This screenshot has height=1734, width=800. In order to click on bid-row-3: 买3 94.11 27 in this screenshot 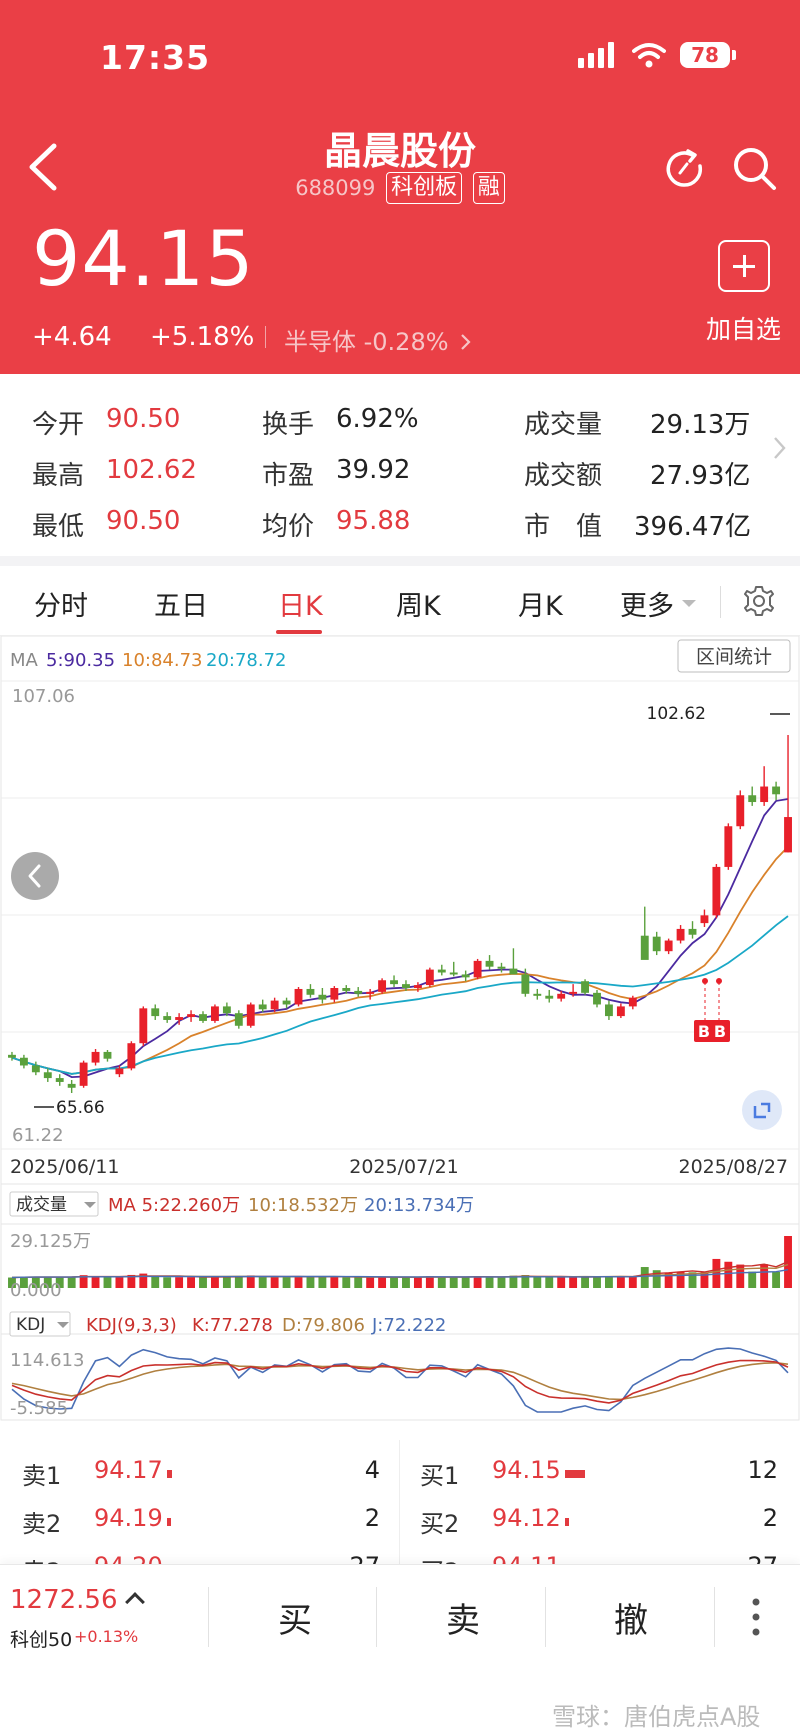, I will do `click(600, 1558)`.